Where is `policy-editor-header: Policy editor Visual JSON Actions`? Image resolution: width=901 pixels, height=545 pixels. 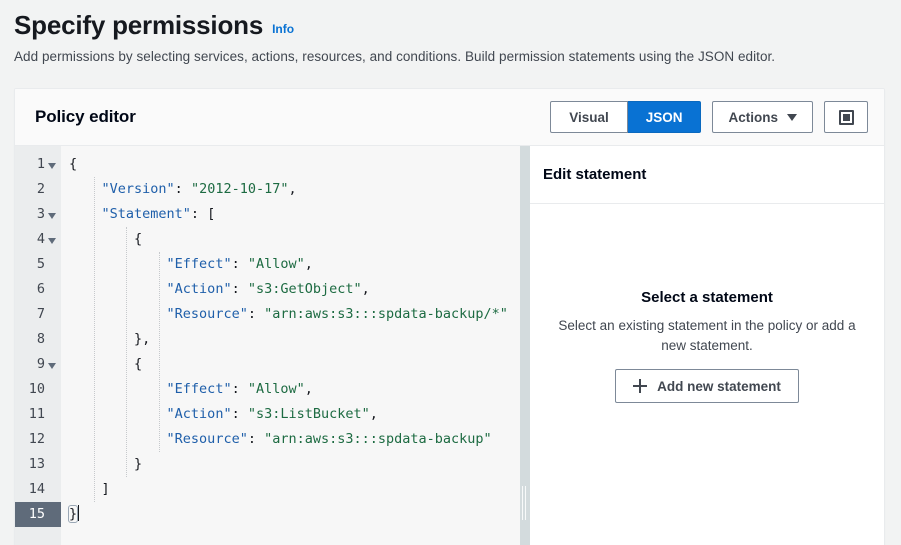
policy-editor-header: Policy editor Visual JSON Actions is located at coordinates (449, 117).